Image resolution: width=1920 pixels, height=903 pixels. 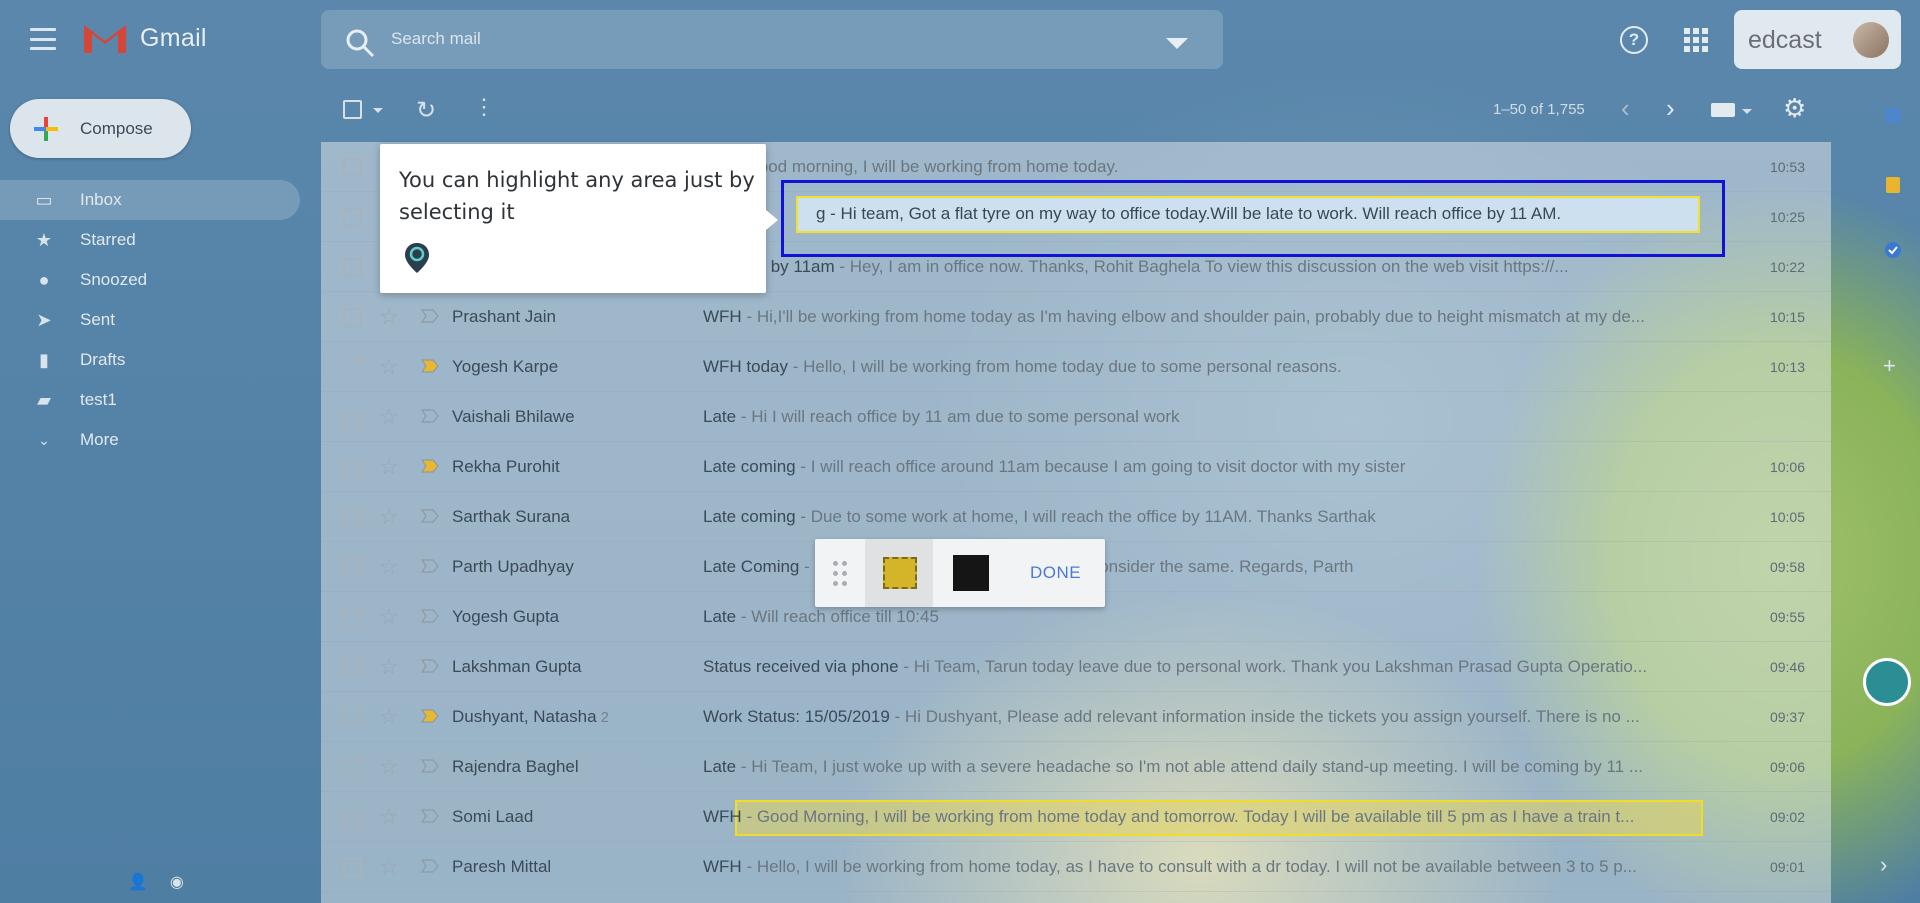 I want to click on sidebar-item-test1: ▰ test1, so click(x=150, y=400).